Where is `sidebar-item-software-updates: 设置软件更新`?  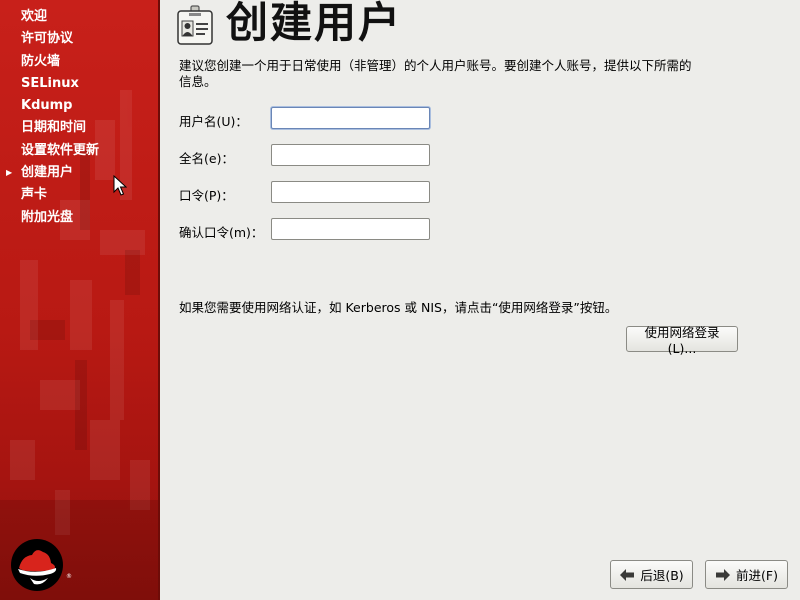
sidebar-item-software-updates: 设置软件更新 is located at coordinates (79, 151).